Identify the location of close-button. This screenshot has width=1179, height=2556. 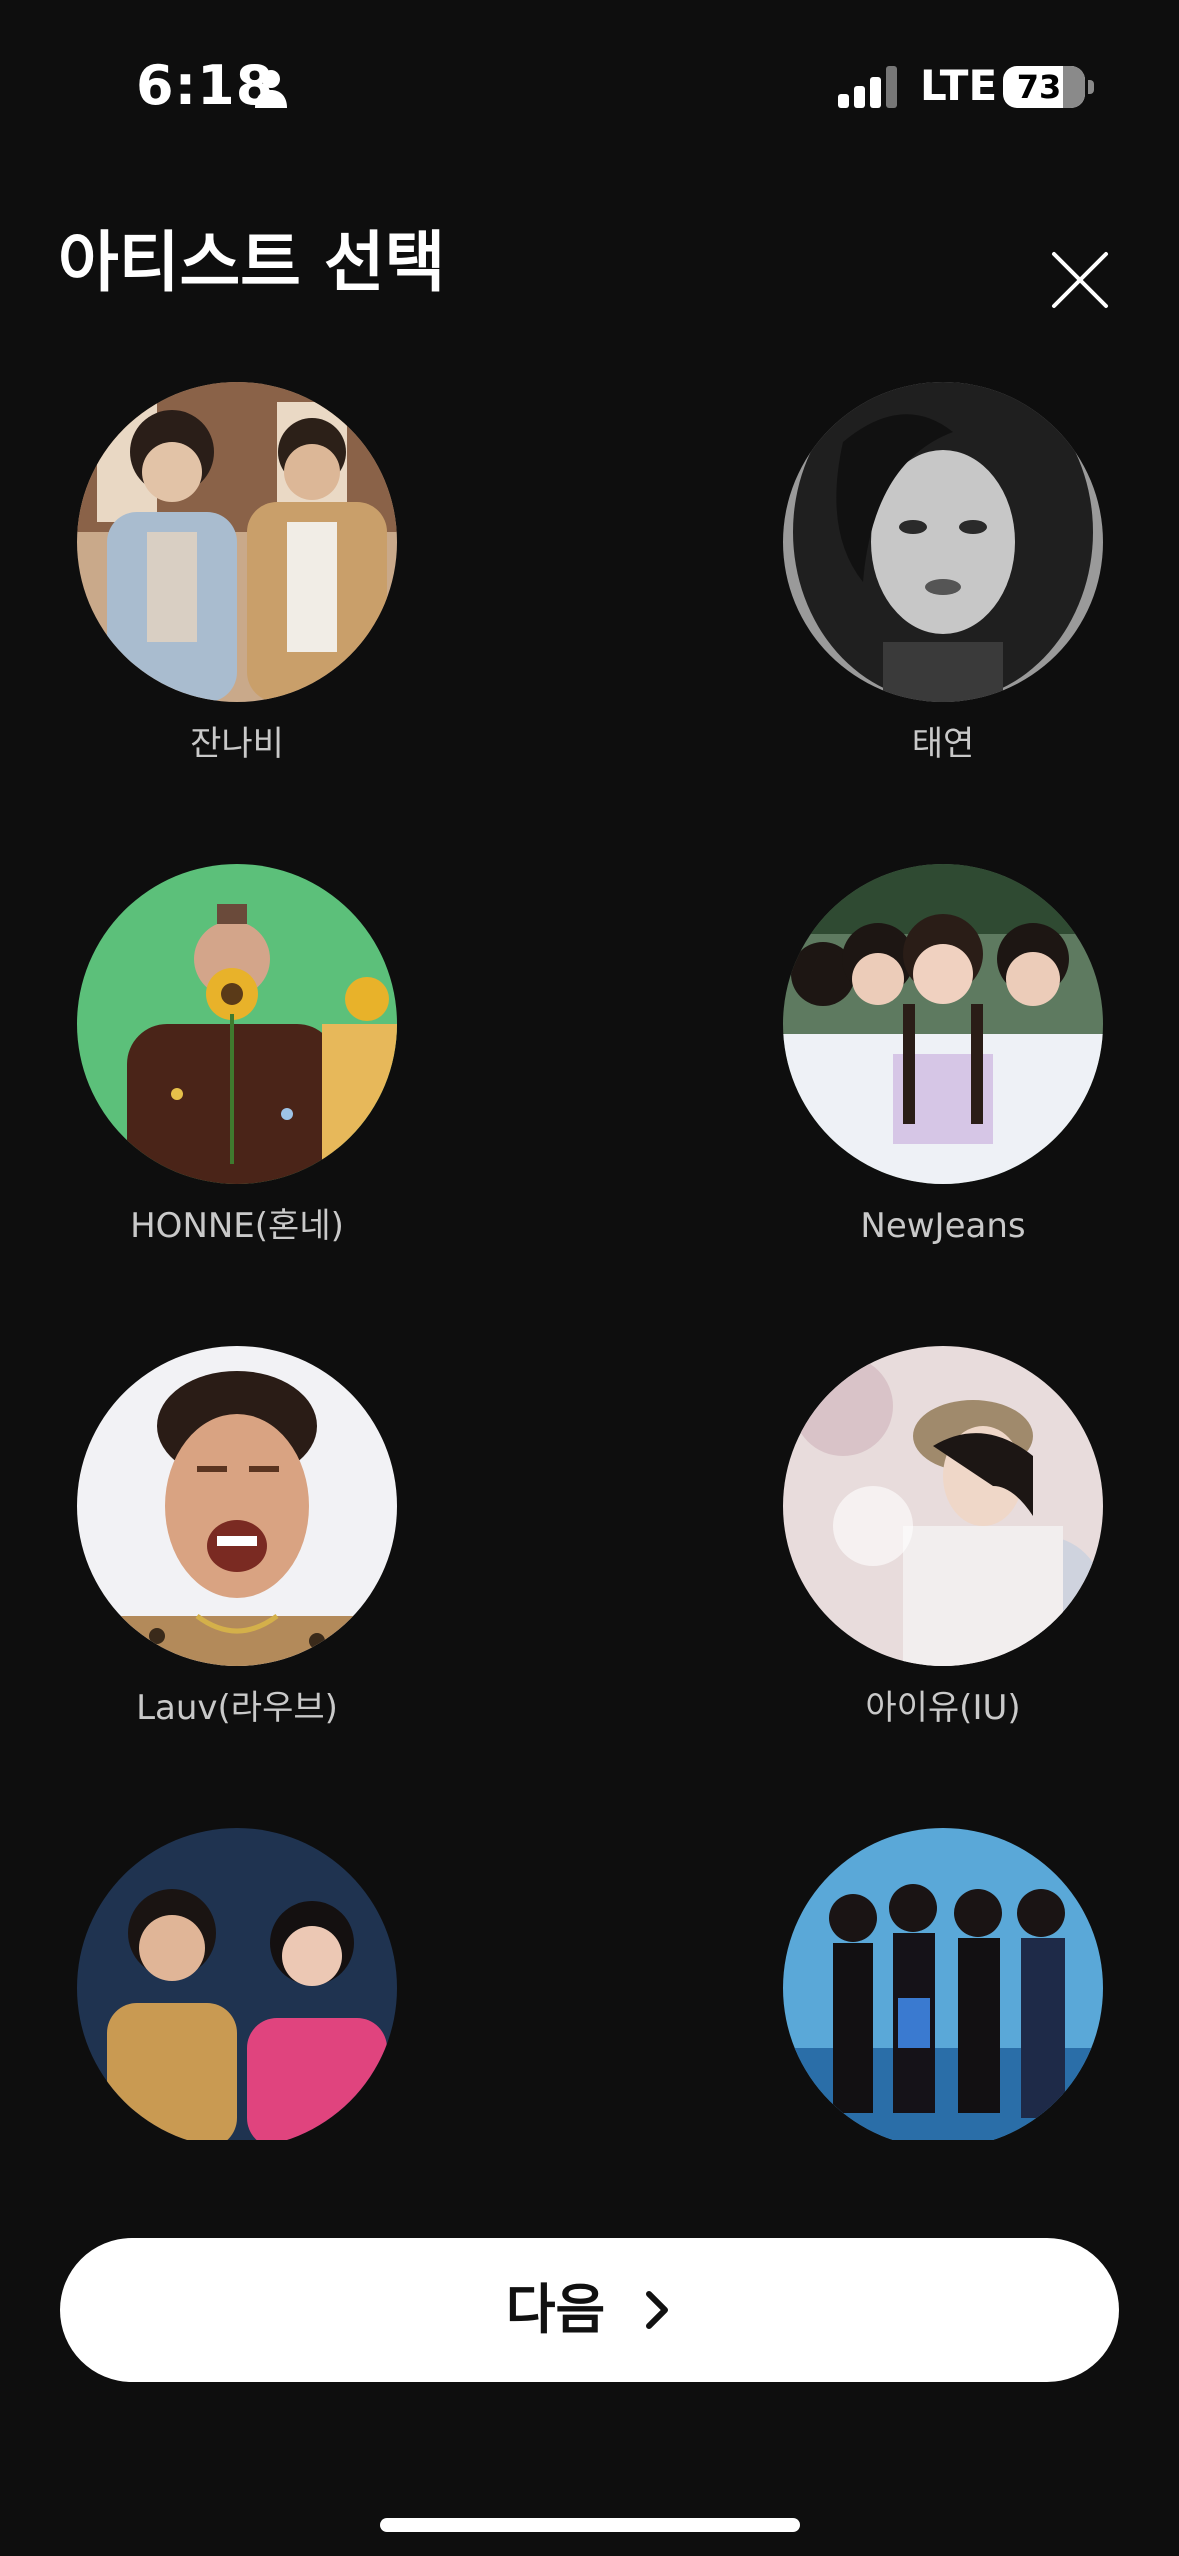
(1080, 280).